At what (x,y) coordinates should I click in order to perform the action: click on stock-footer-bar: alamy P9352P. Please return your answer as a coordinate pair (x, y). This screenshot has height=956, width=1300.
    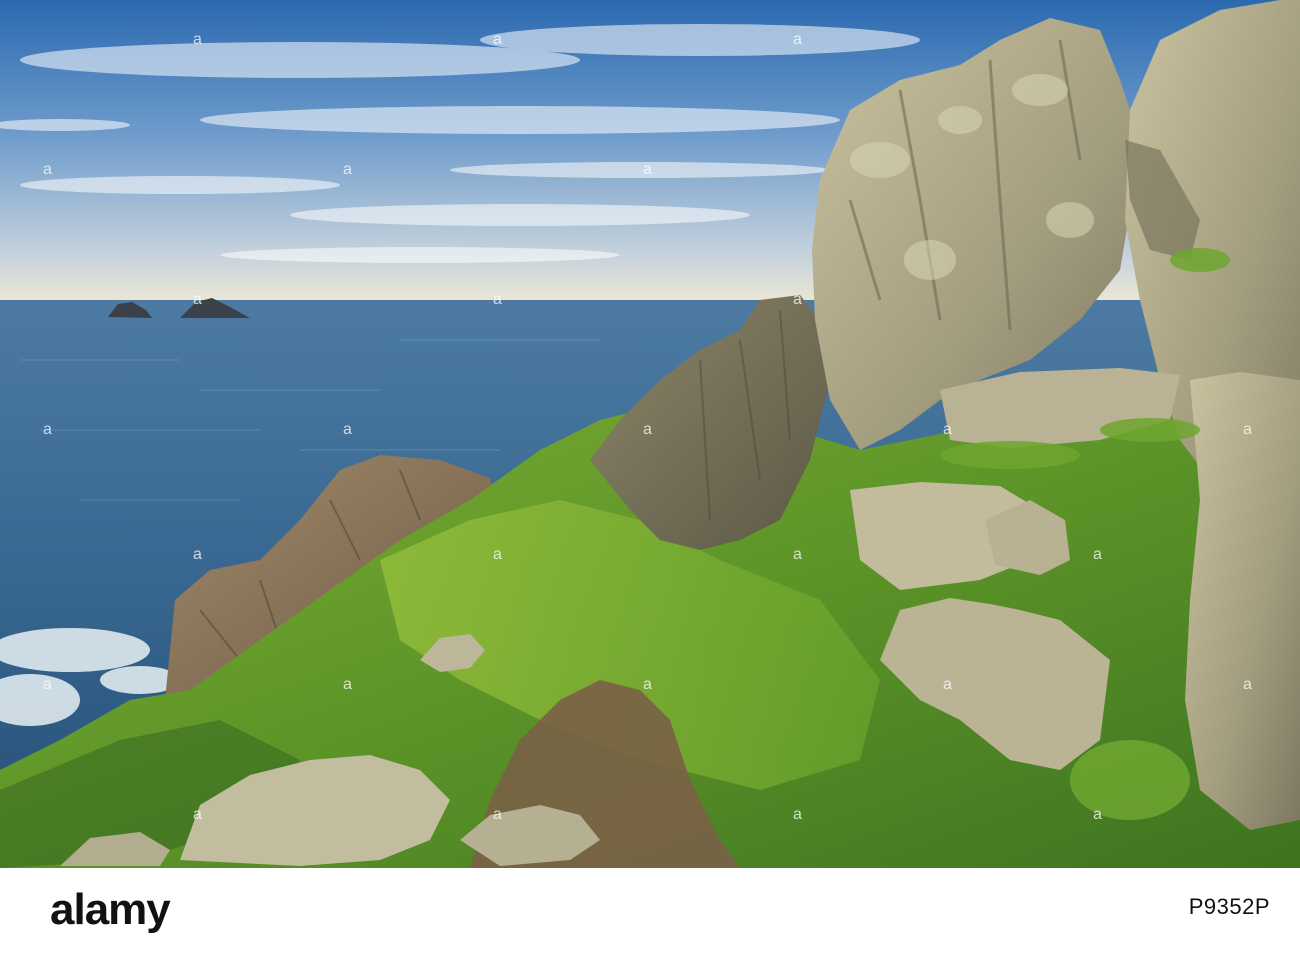
    Looking at the image, I should click on (650, 912).